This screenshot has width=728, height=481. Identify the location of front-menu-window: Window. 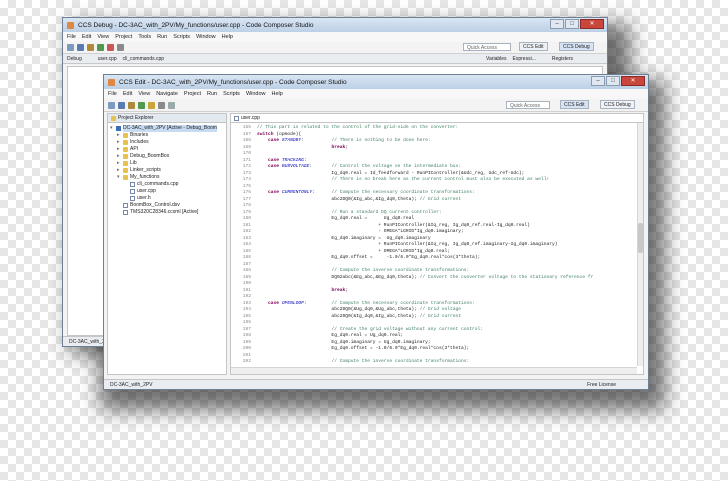
(256, 94).